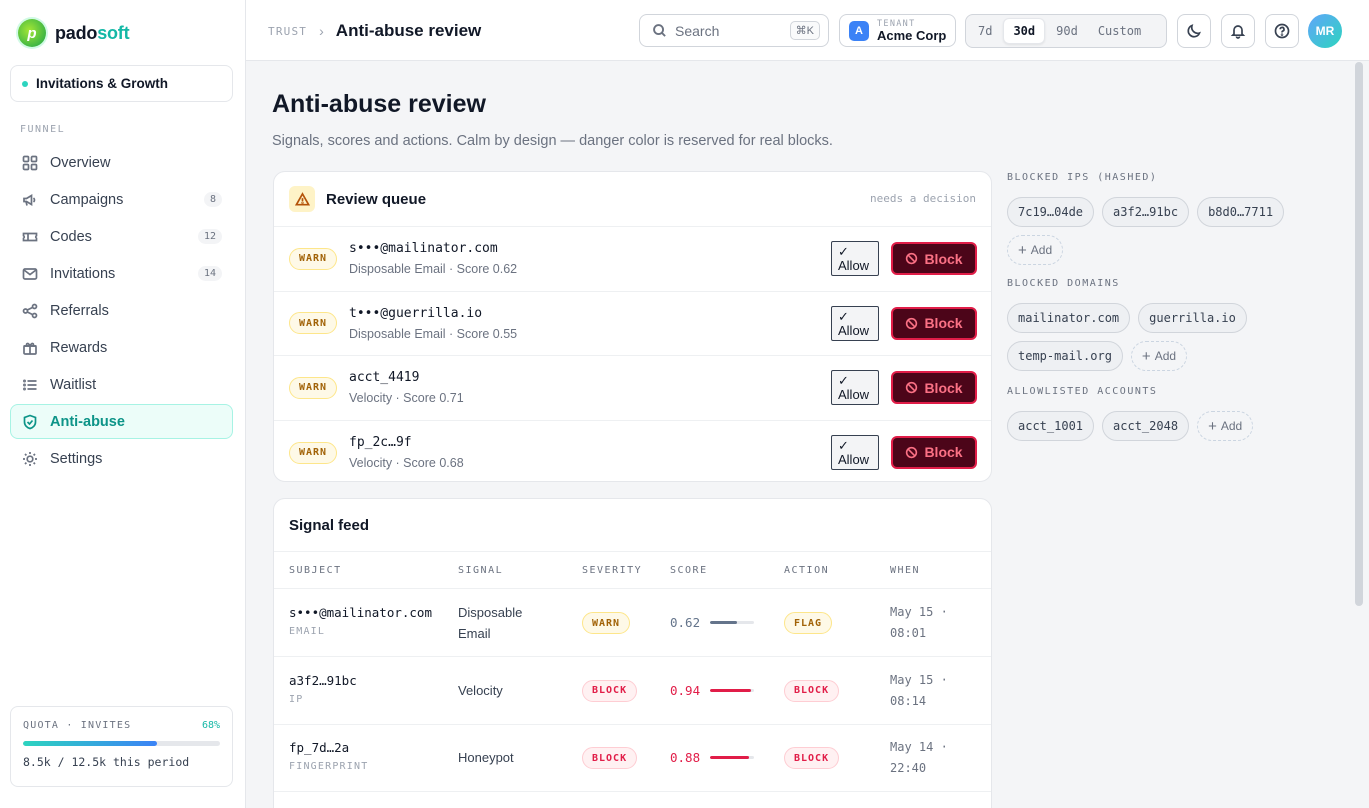 The width and height of the screenshot is (1369, 808). I want to click on sidebar-item-campaigns: Campaigns 8, so click(121, 199).